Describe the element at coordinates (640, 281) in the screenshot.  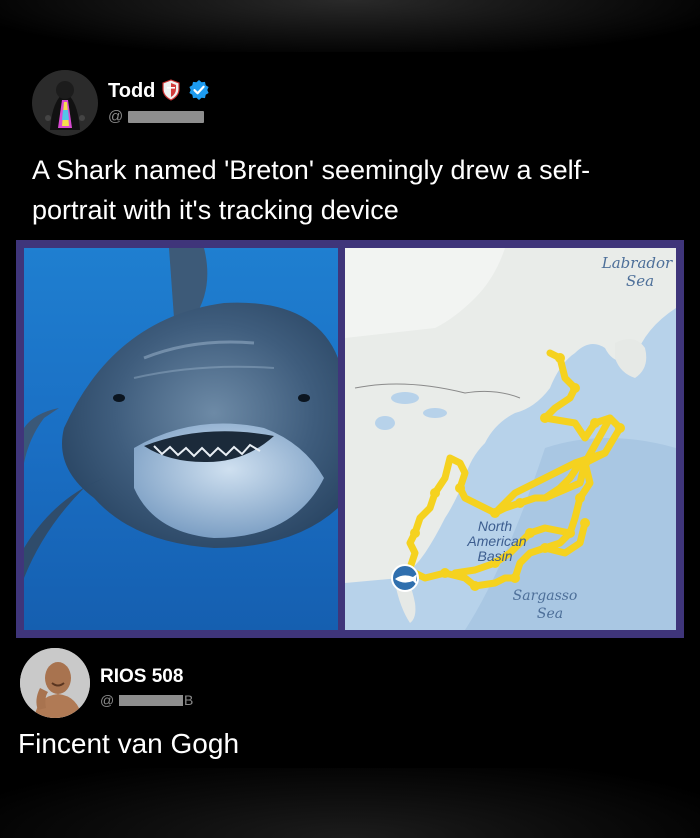
I see `map-label-labrador-sea: Sea` at that location.